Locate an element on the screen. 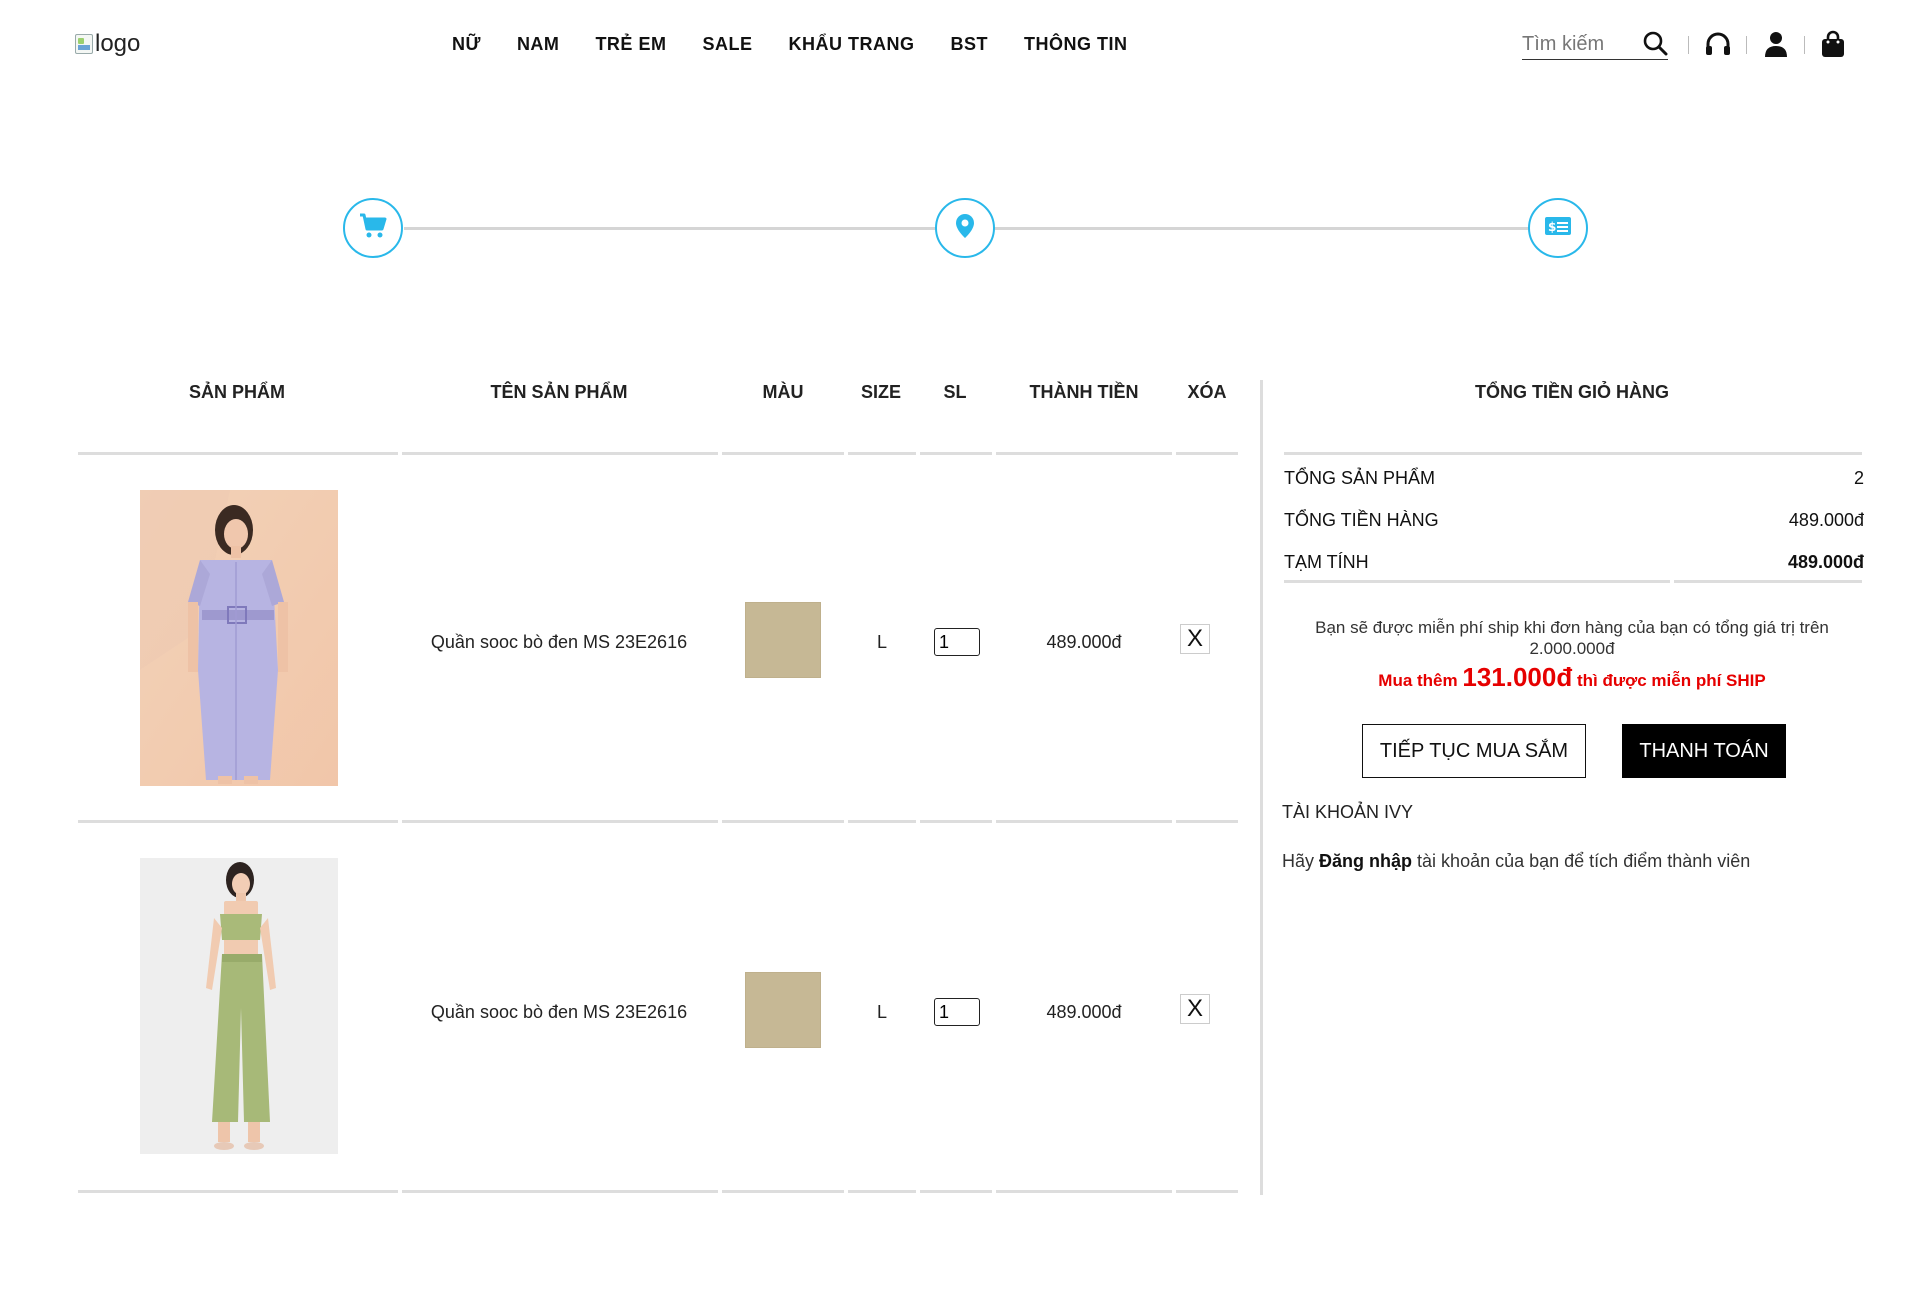  user-icon is located at coordinates (1776, 46).